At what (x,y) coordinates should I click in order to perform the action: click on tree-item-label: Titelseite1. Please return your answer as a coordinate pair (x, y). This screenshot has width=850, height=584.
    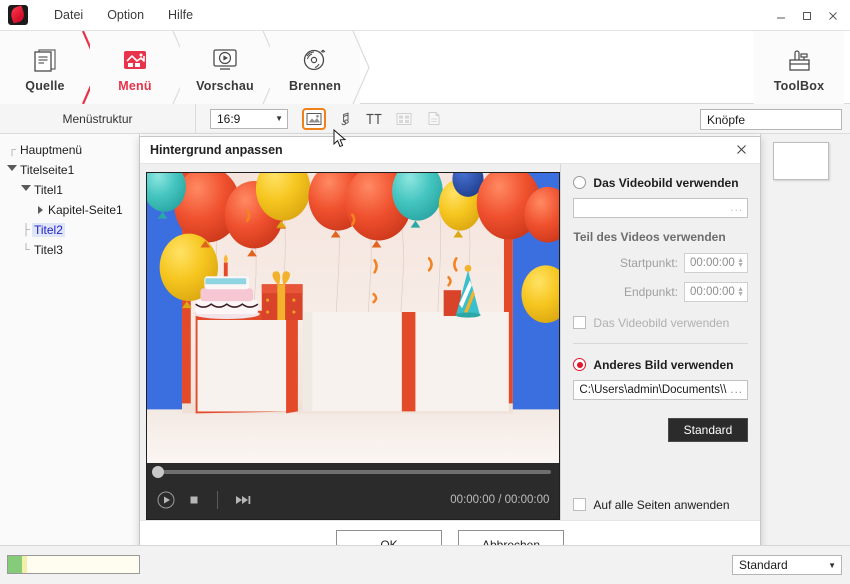
    Looking at the image, I should click on (47, 170).